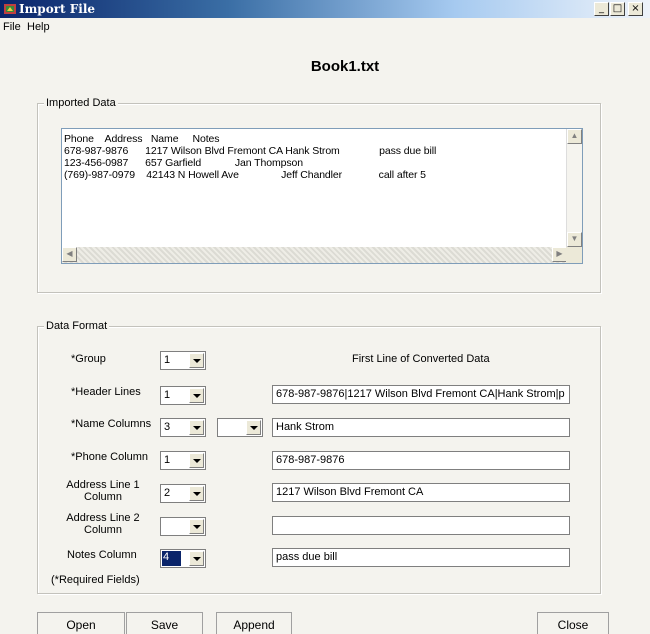  What do you see at coordinates (69, 254) in the screenshot?
I see `scroll-left-icon: ◀` at bounding box center [69, 254].